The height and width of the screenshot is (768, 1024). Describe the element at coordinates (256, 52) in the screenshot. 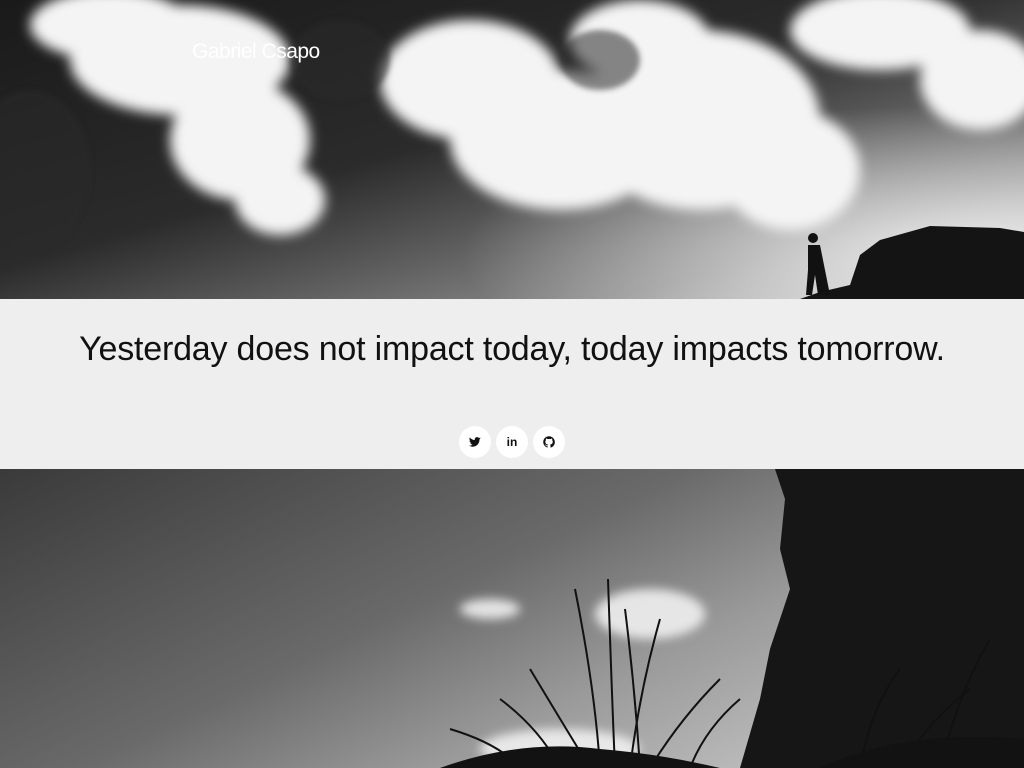

I see `brand-link: Gabriel Csapo` at that location.